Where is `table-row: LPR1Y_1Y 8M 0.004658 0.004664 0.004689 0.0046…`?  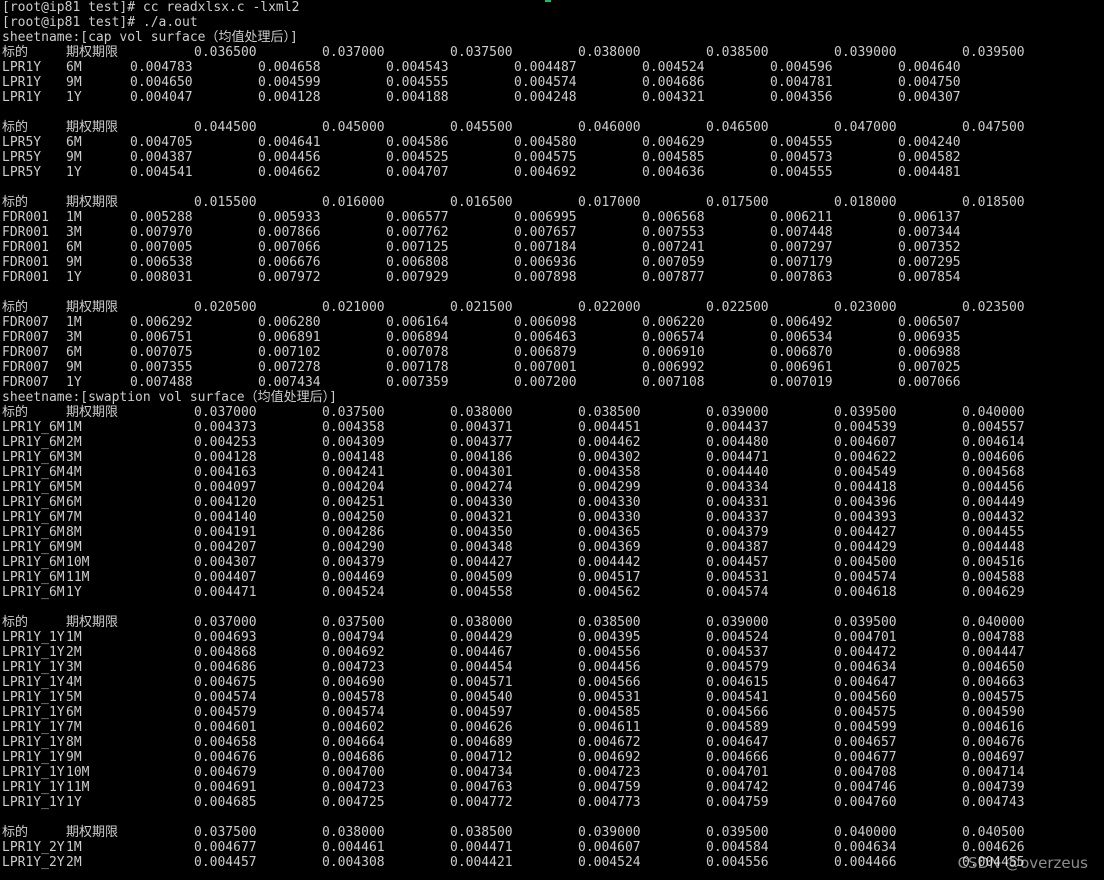
table-row: LPR1Y_1Y 8M 0.004658 0.004664 0.004689 0.0046… is located at coordinates (552, 742).